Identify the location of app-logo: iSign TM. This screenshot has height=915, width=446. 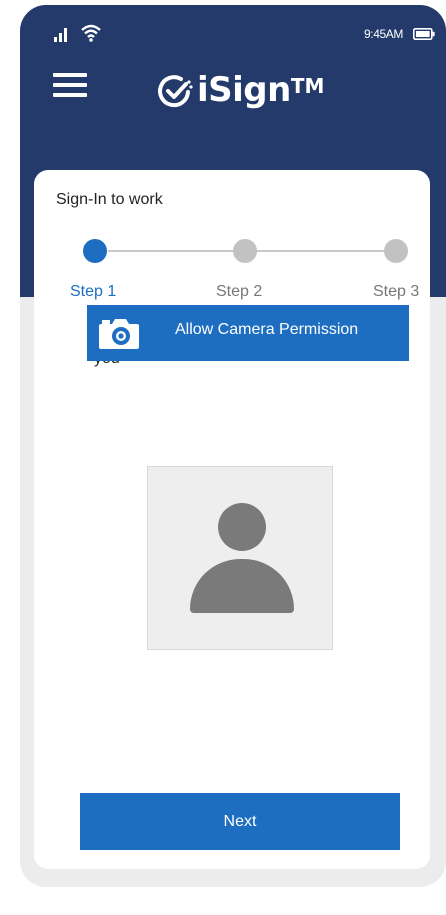
(239, 90).